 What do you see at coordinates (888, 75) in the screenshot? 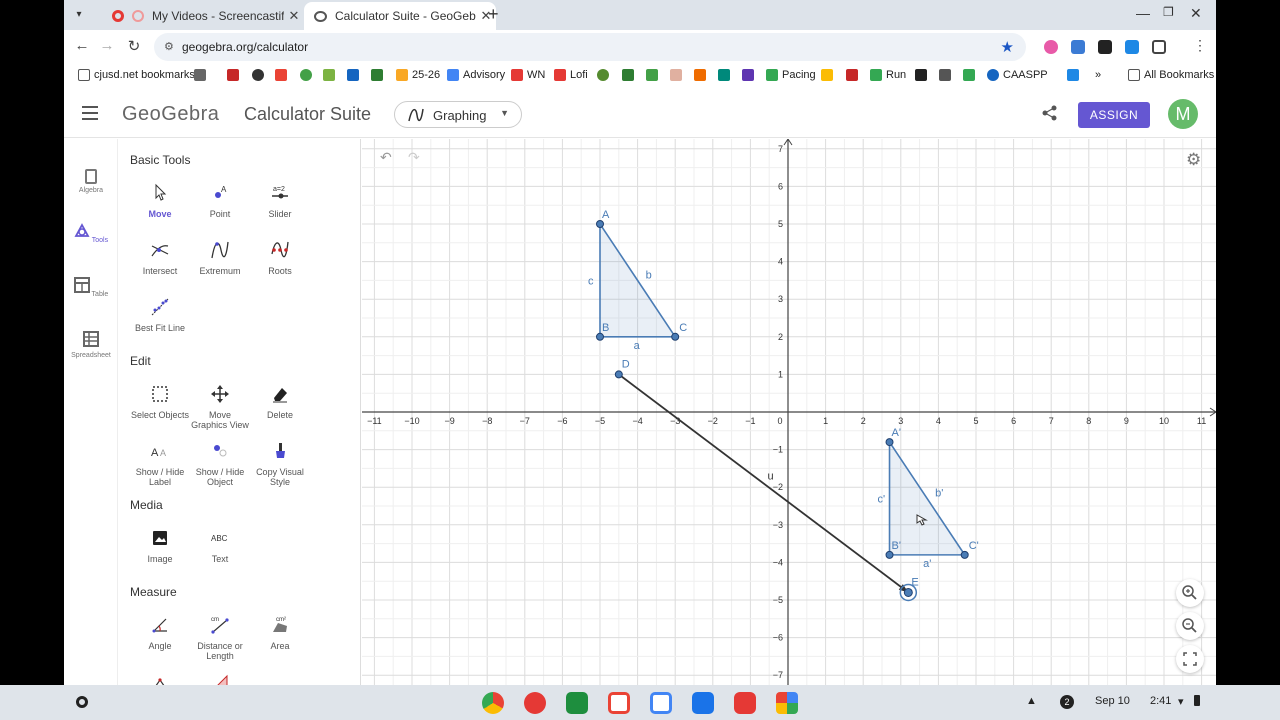
I see `bookmark-run: Run` at bounding box center [888, 75].